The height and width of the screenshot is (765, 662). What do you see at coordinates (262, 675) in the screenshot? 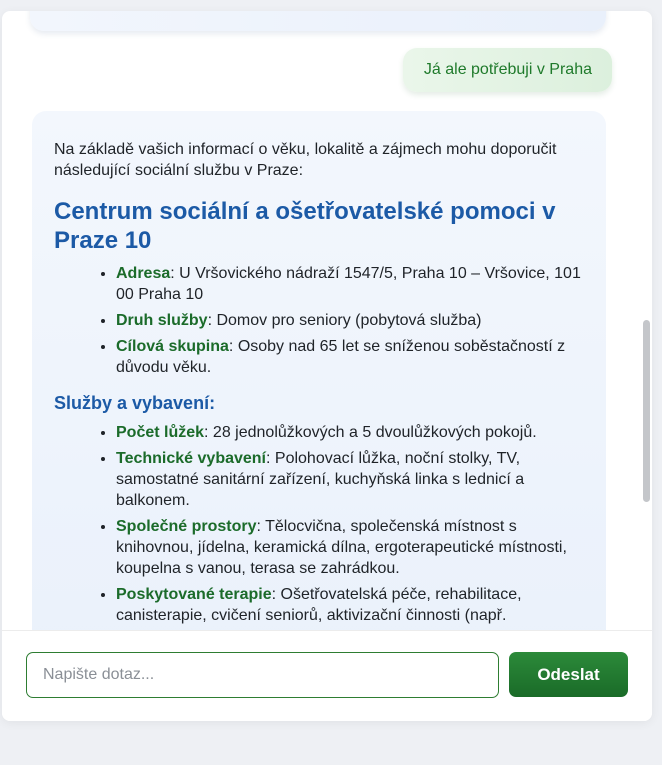
I see `message-input` at bounding box center [262, 675].